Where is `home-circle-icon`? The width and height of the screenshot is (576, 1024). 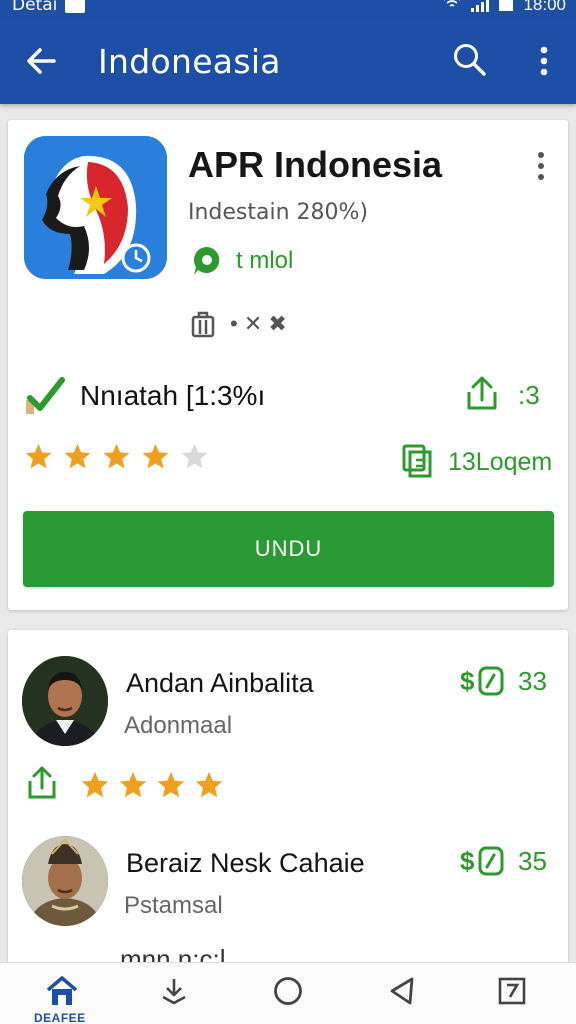
home-circle-icon is located at coordinates (288, 991).